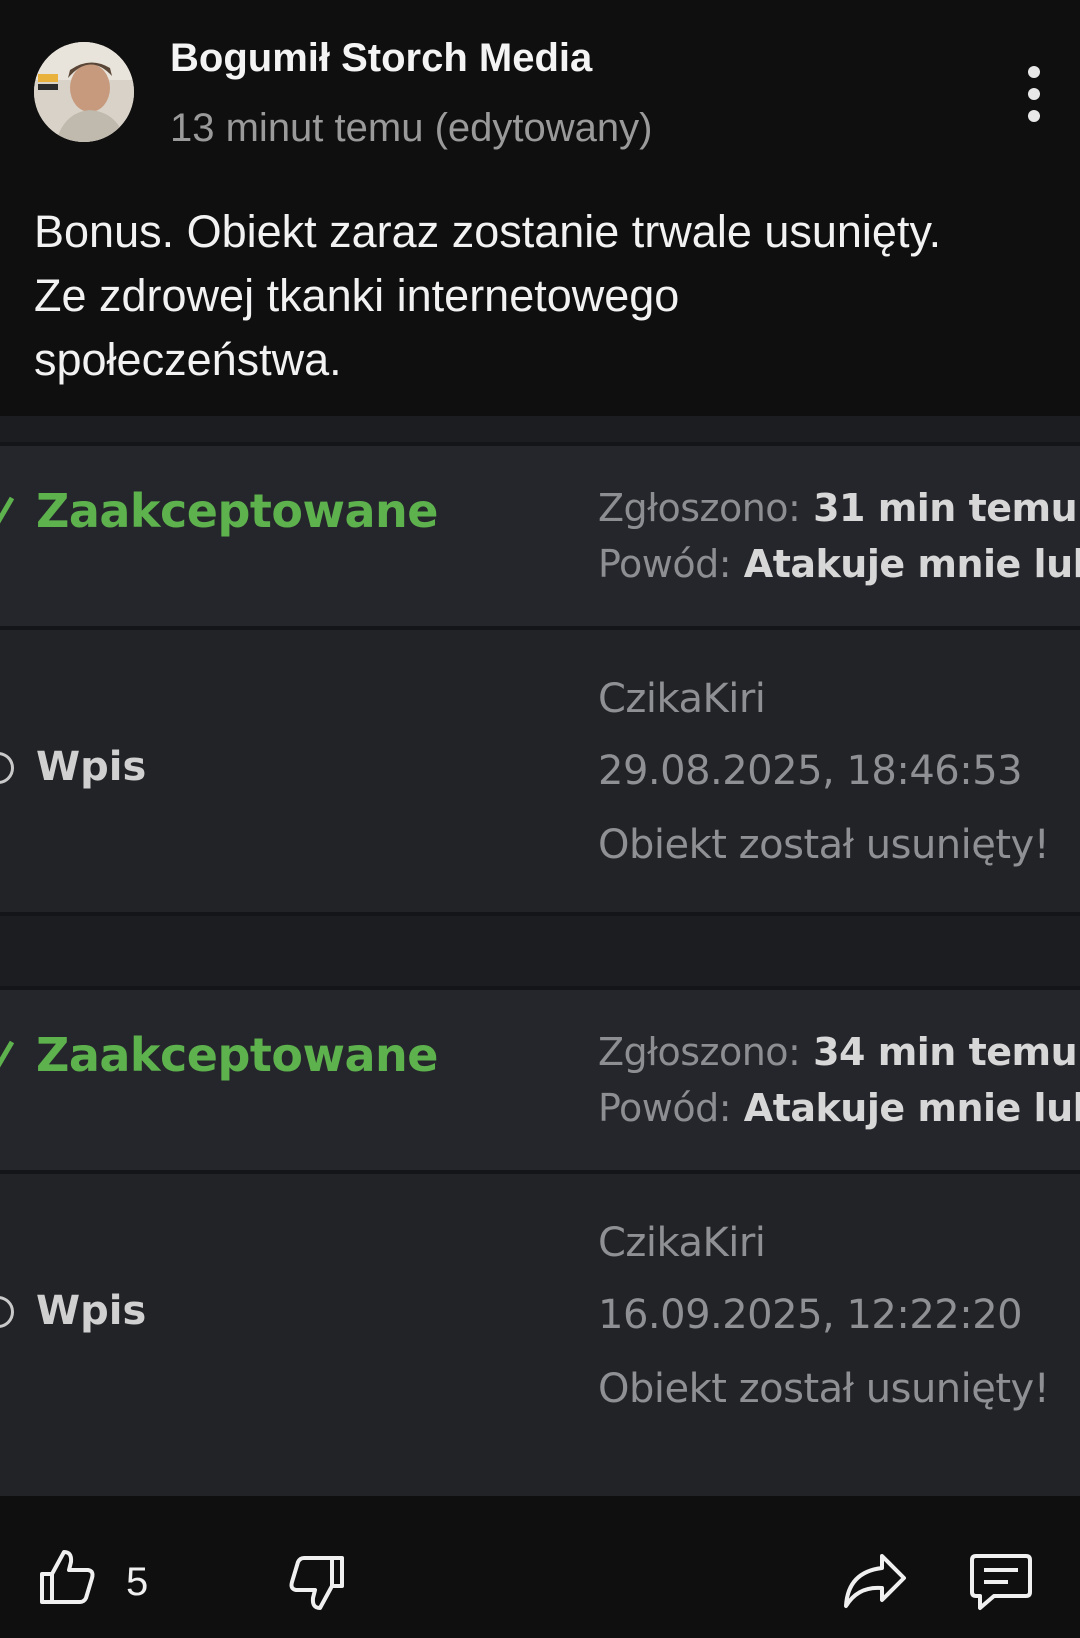 This screenshot has width=1080, height=1638. What do you see at coordinates (810, 1315) in the screenshot?
I see `report-date: 16.09.2025, 12:22:20` at bounding box center [810, 1315].